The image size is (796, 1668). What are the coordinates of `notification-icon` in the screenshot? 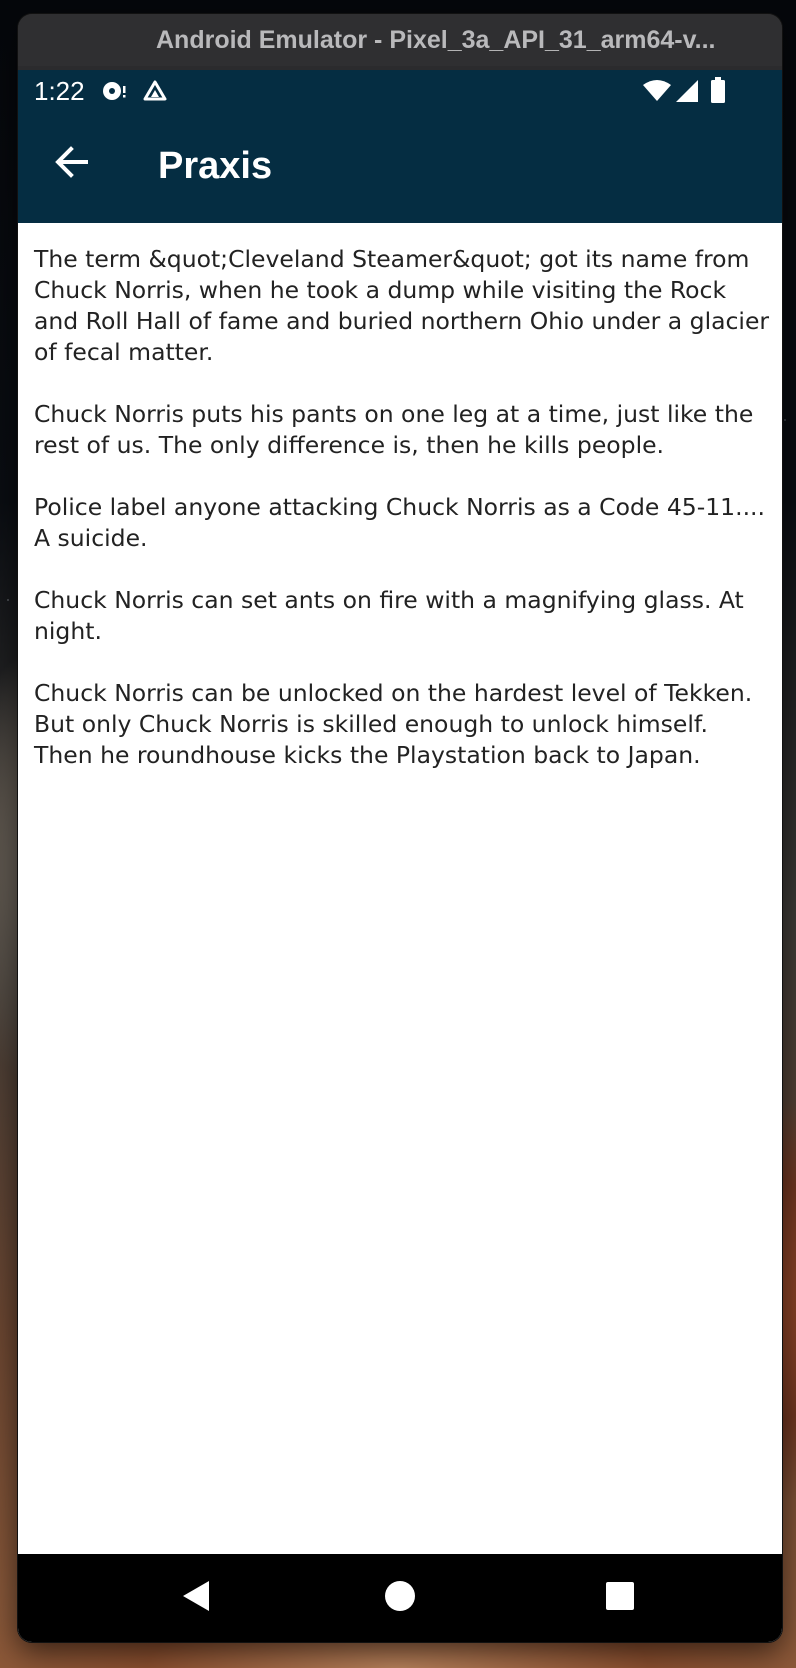 It's located at (115, 93).